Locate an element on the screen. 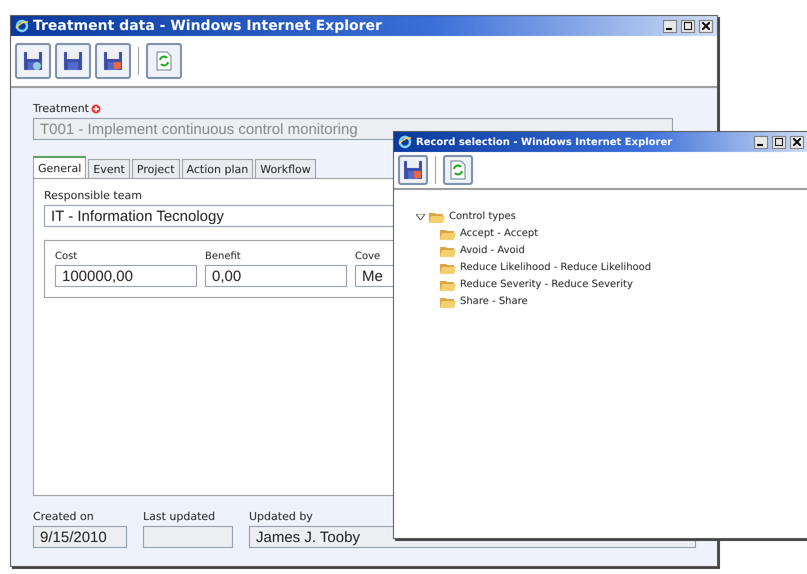 This screenshot has height=574, width=807. tree-item: Reduce Likelihood - Reduce Likelihood is located at coordinates (556, 267).